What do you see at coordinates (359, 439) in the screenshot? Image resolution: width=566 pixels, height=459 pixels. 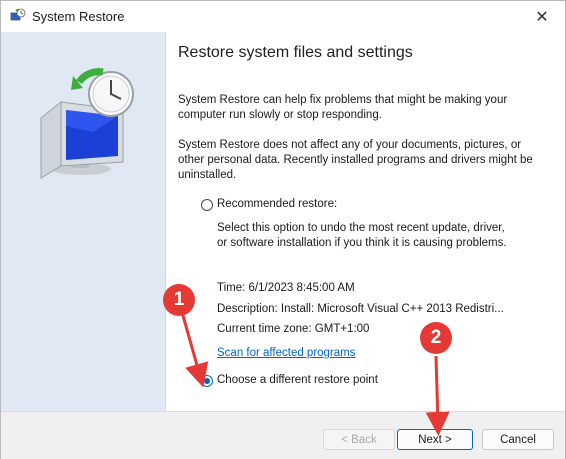 I see `back-button: < Back` at bounding box center [359, 439].